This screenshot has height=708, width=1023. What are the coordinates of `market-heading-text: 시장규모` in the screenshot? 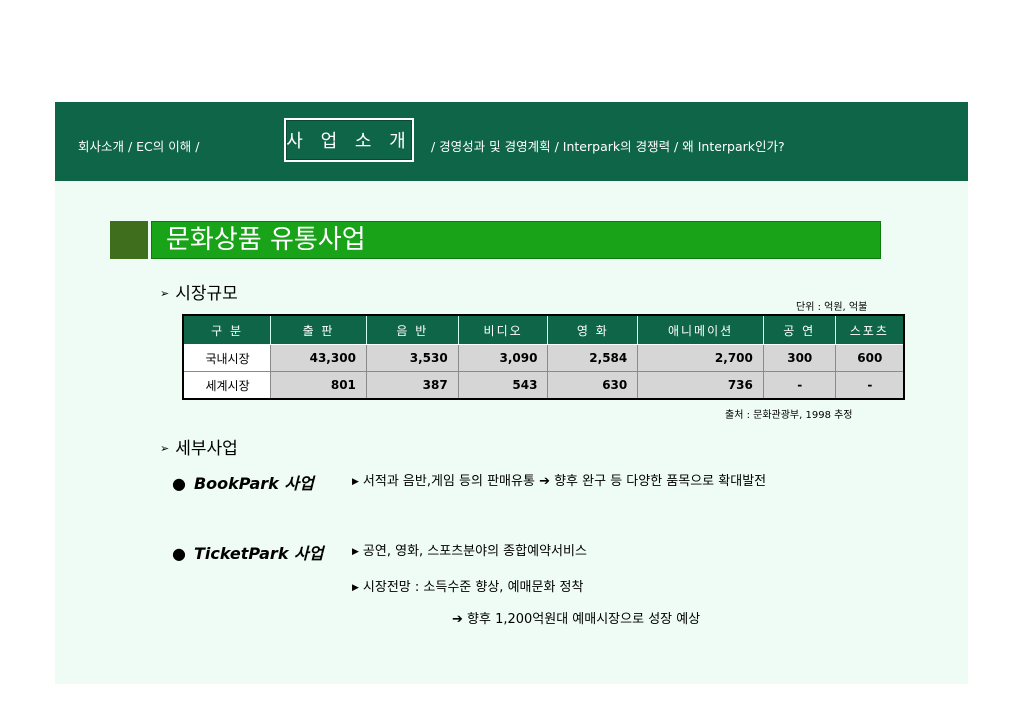 It's located at (206, 294).